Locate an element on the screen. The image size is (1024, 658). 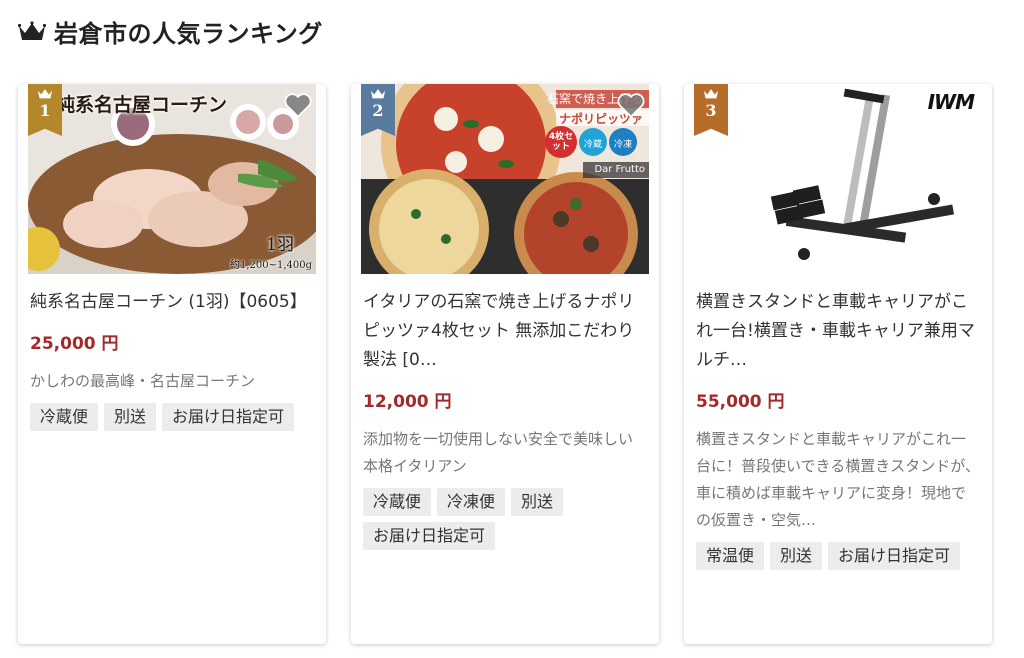
image-set-badge: 4枚セット is located at coordinates (561, 142).